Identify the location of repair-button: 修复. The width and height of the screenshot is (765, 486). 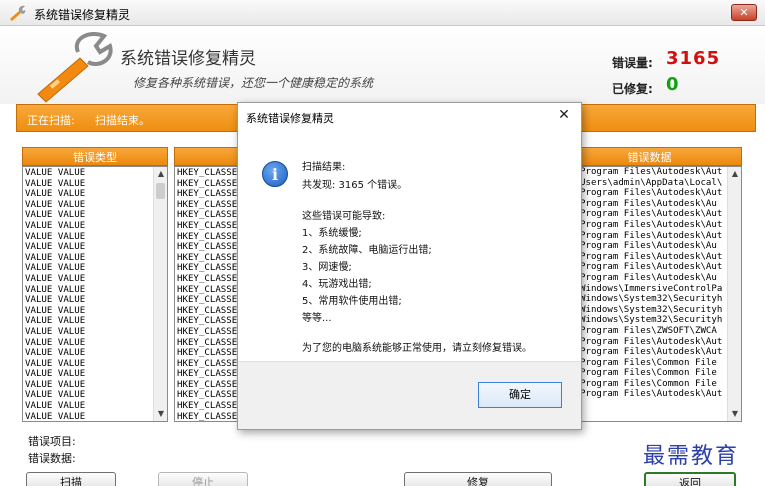
(478, 479).